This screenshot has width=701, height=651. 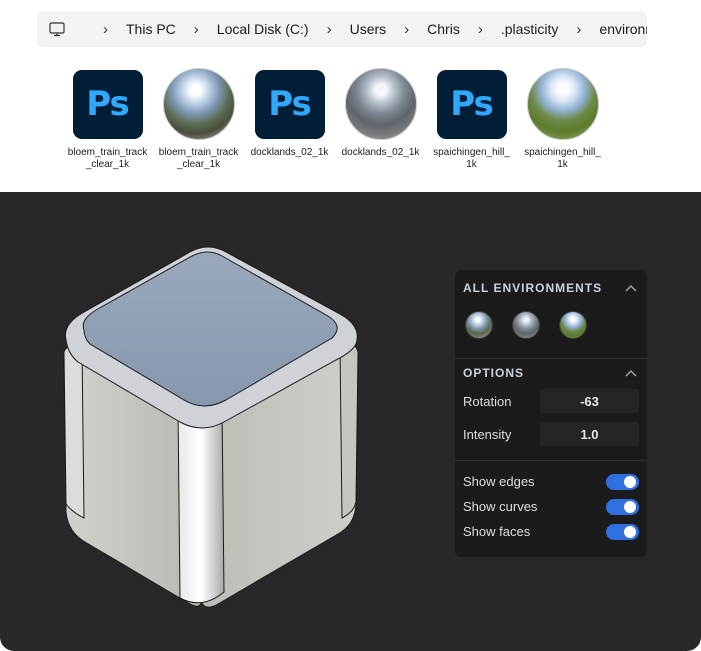 I want to click on options-header: OPTIONS, so click(x=551, y=373).